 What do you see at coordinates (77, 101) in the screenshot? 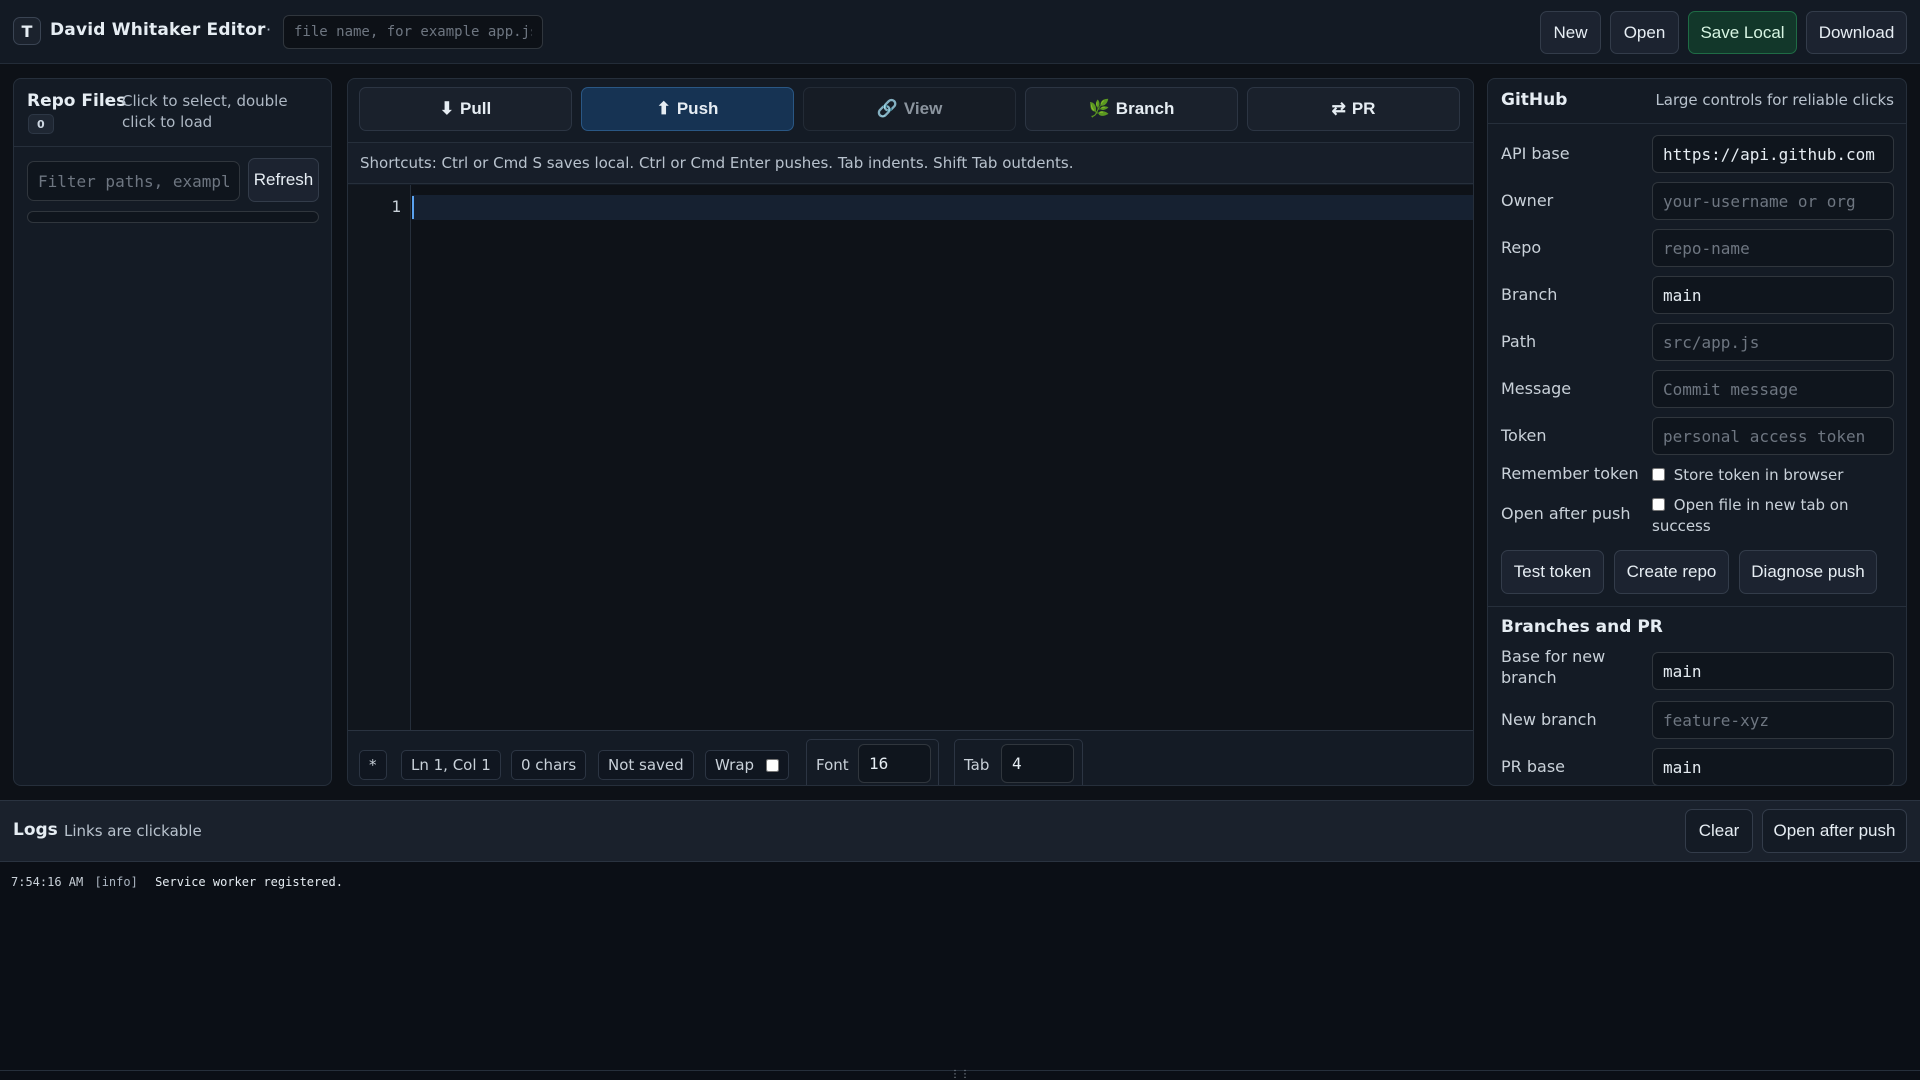
I see `repo-files-title: Repo Files` at bounding box center [77, 101].